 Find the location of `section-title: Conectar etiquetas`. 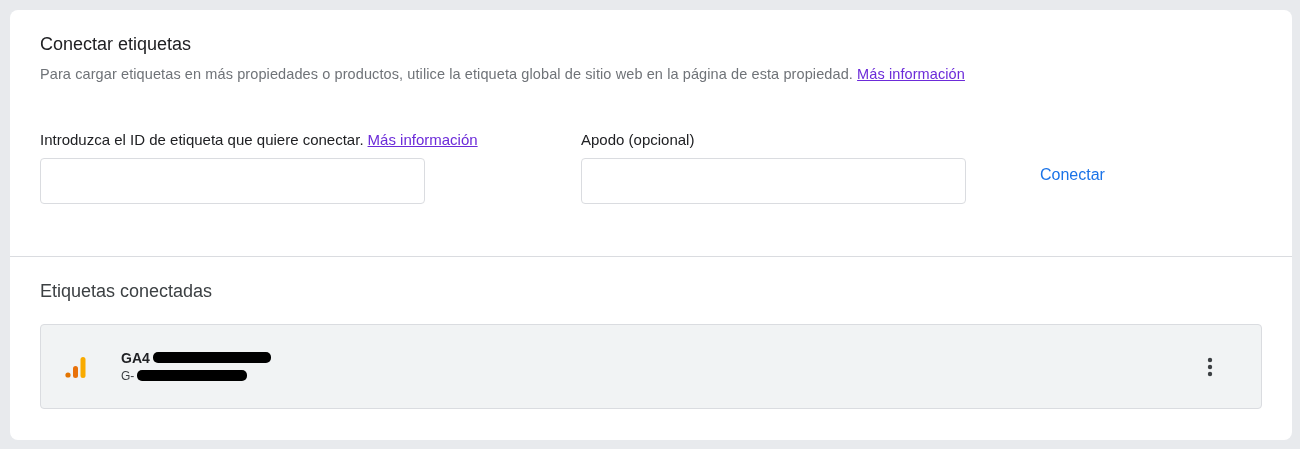

section-title: Conectar etiquetas is located at coordinates (116, 44).